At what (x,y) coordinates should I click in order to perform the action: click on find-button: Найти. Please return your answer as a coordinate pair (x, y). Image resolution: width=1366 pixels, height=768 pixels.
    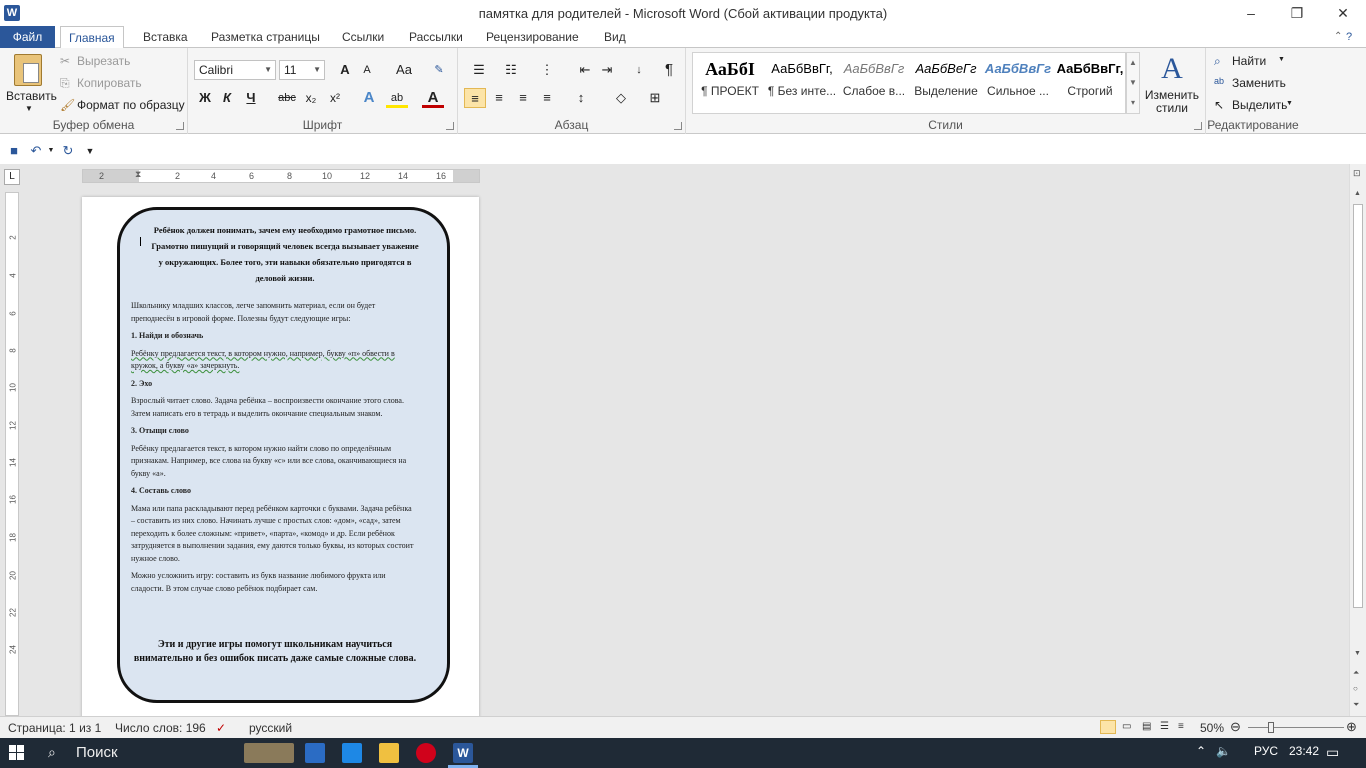
    Looking at the image, I should click on (1249, 61).